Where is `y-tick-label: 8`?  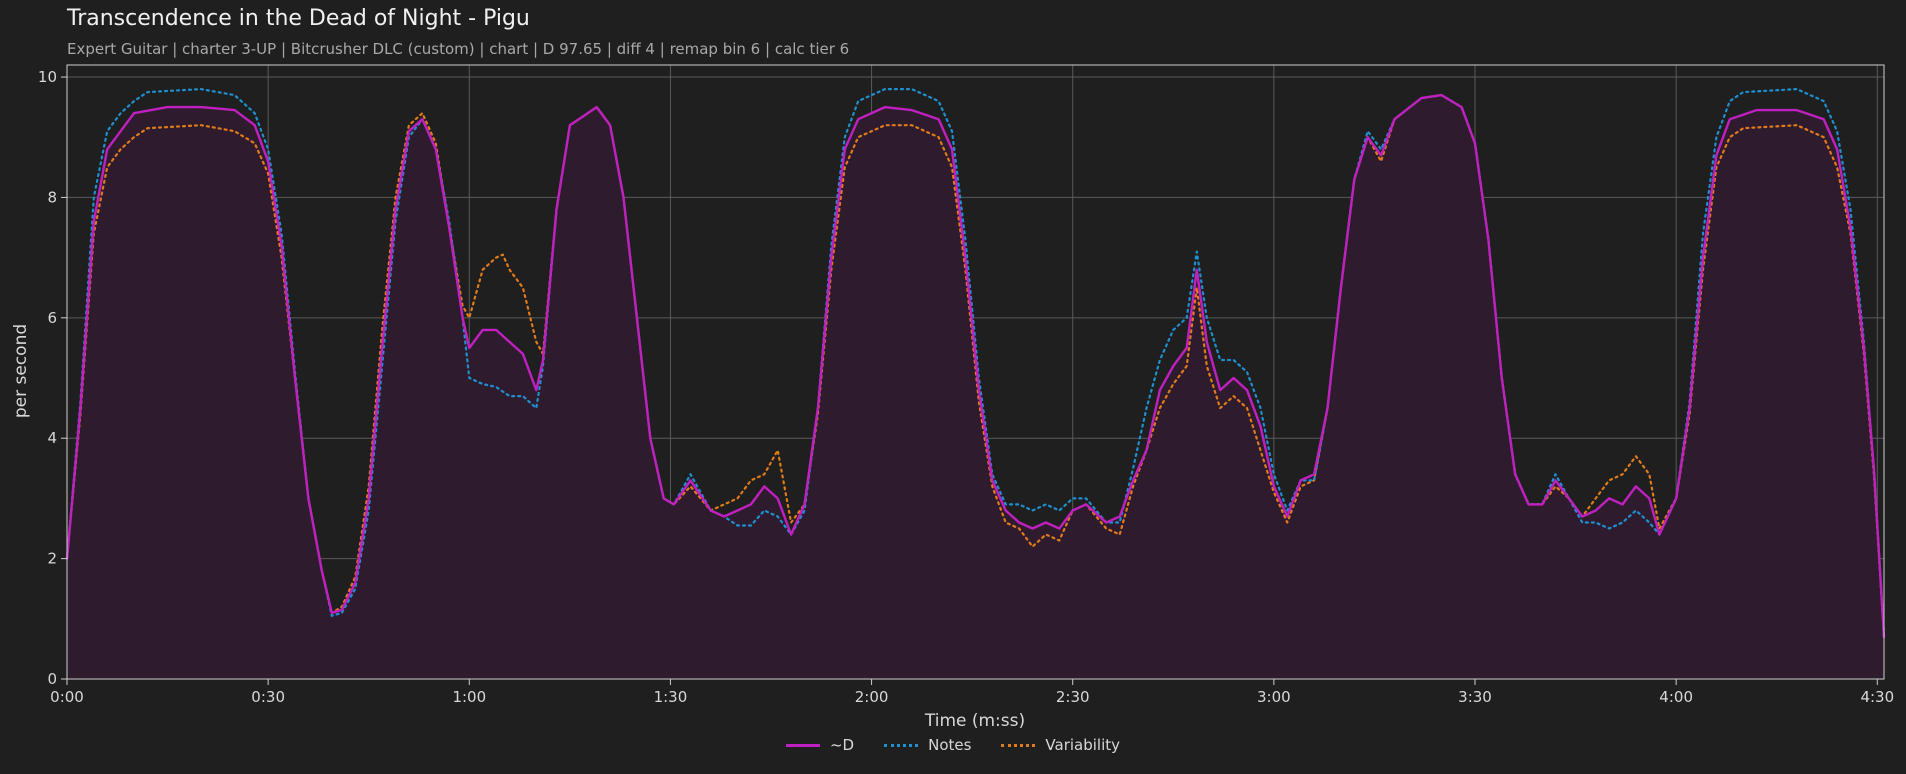
y-tick-label: 8 is located at coordinates (52, 197).